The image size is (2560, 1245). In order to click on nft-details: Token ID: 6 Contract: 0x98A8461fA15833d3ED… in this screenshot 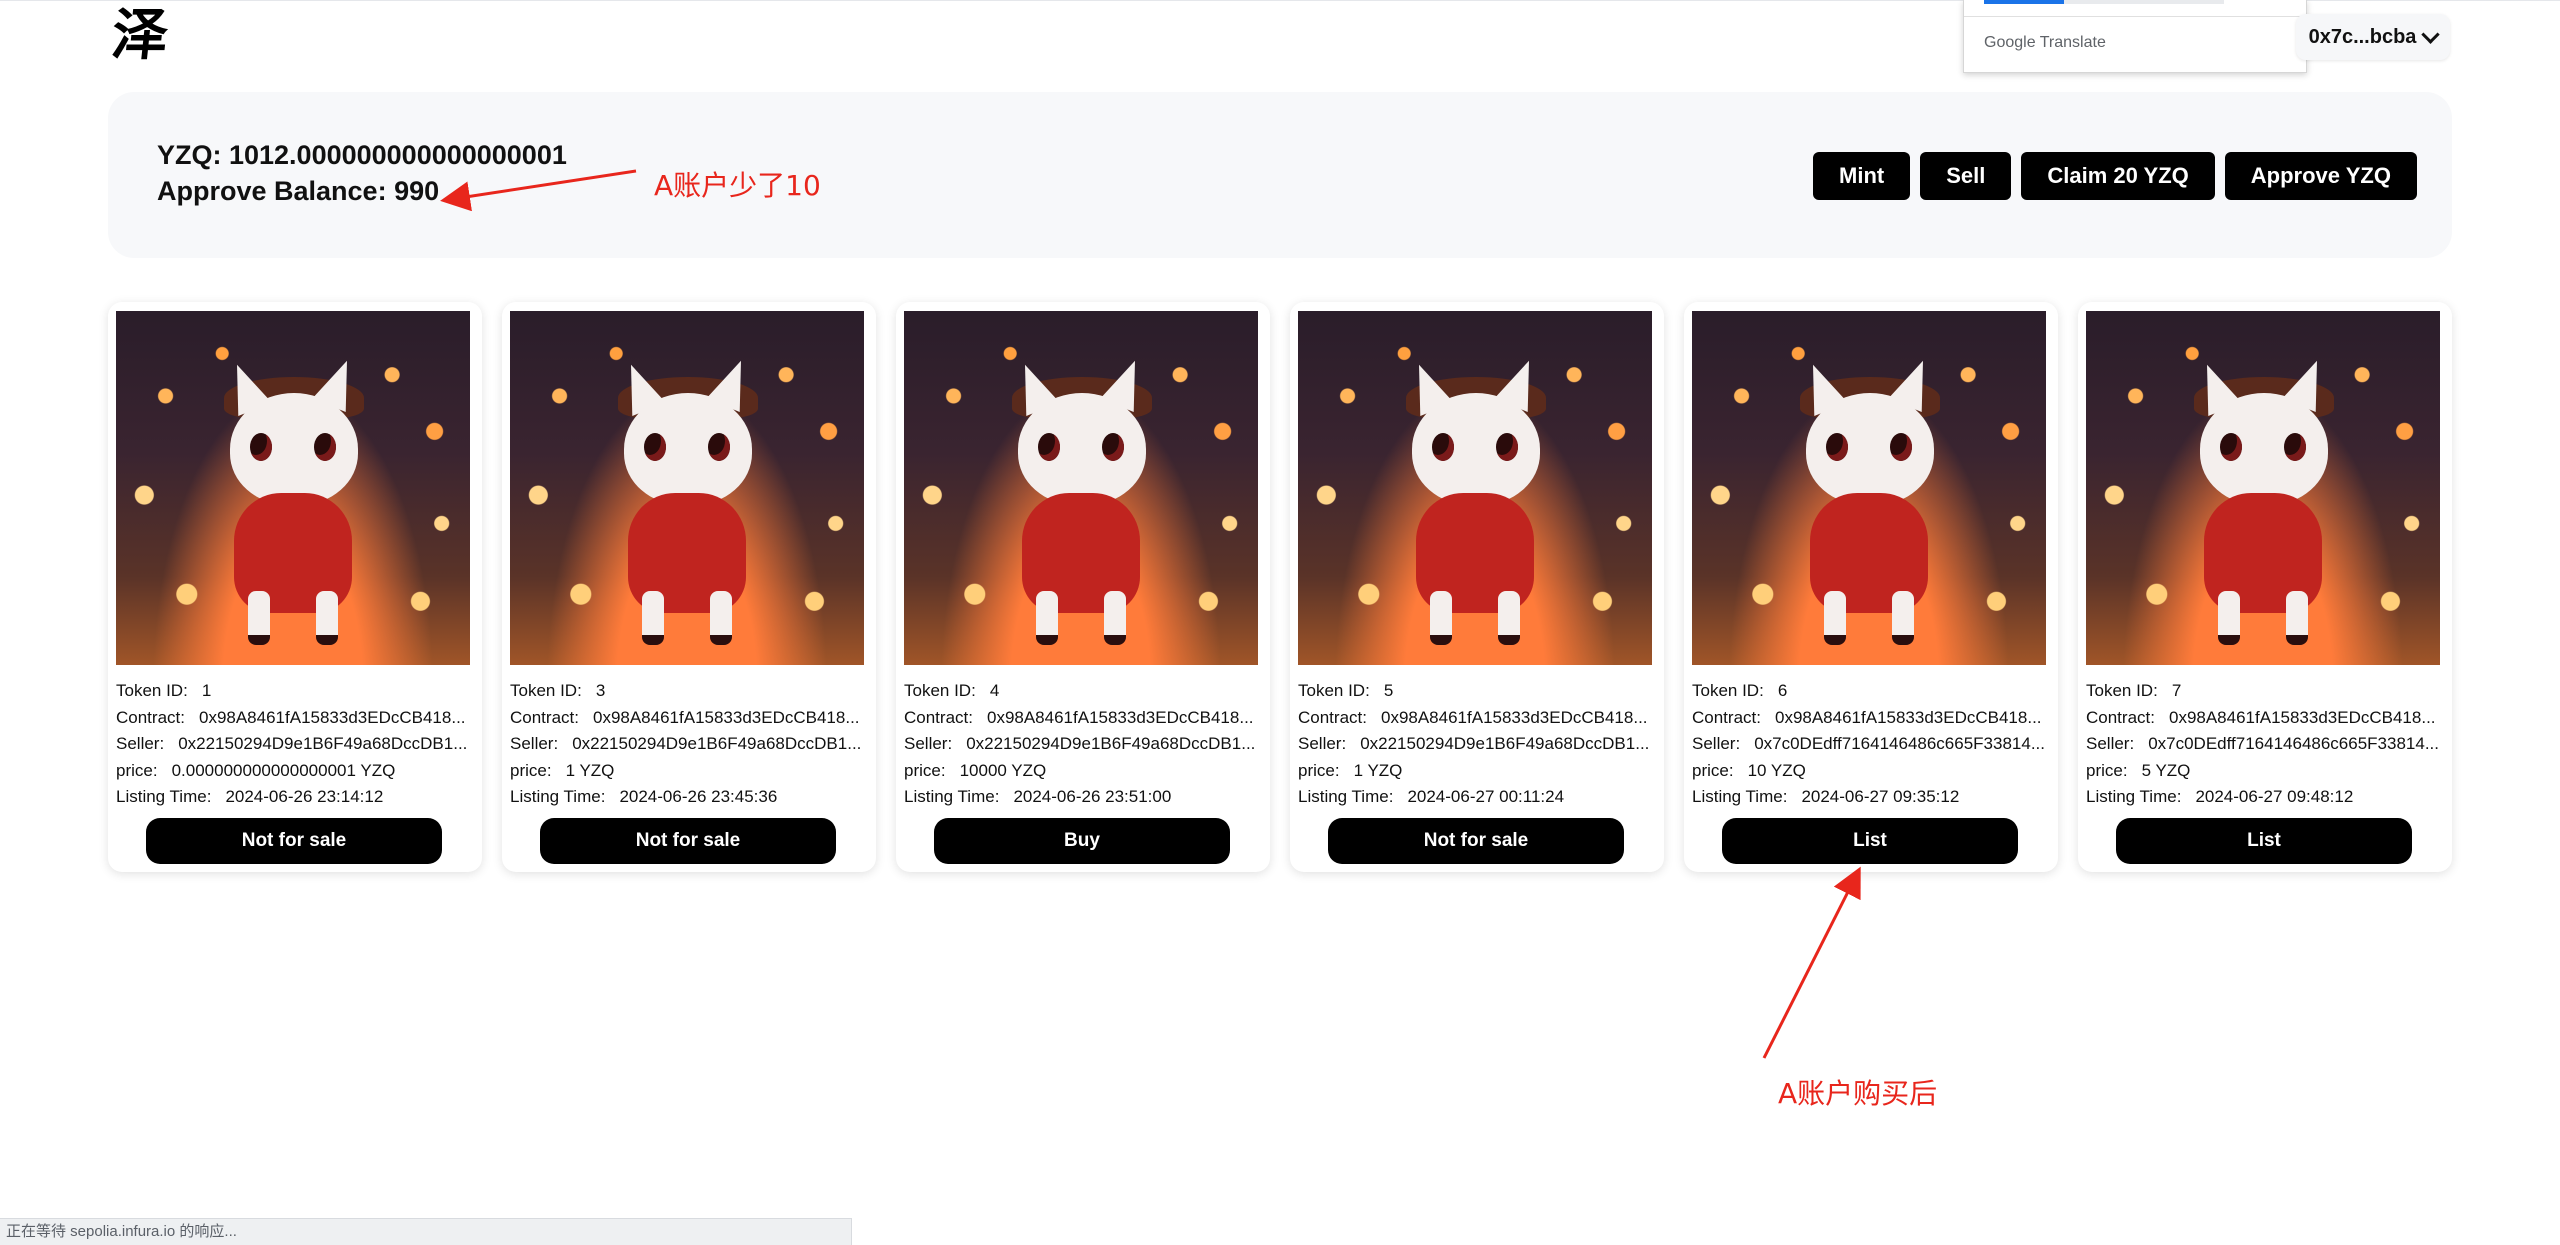, I will do `click(1872, 744)`.